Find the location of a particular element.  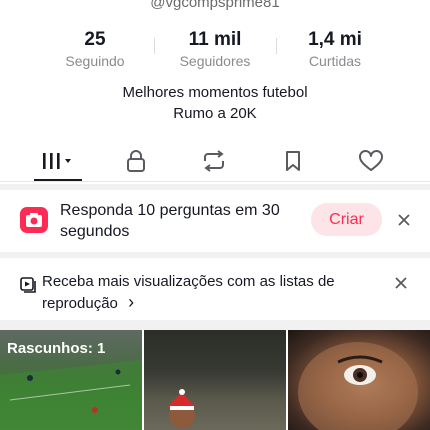

profile-tabs is located at coordinates (215, 161).